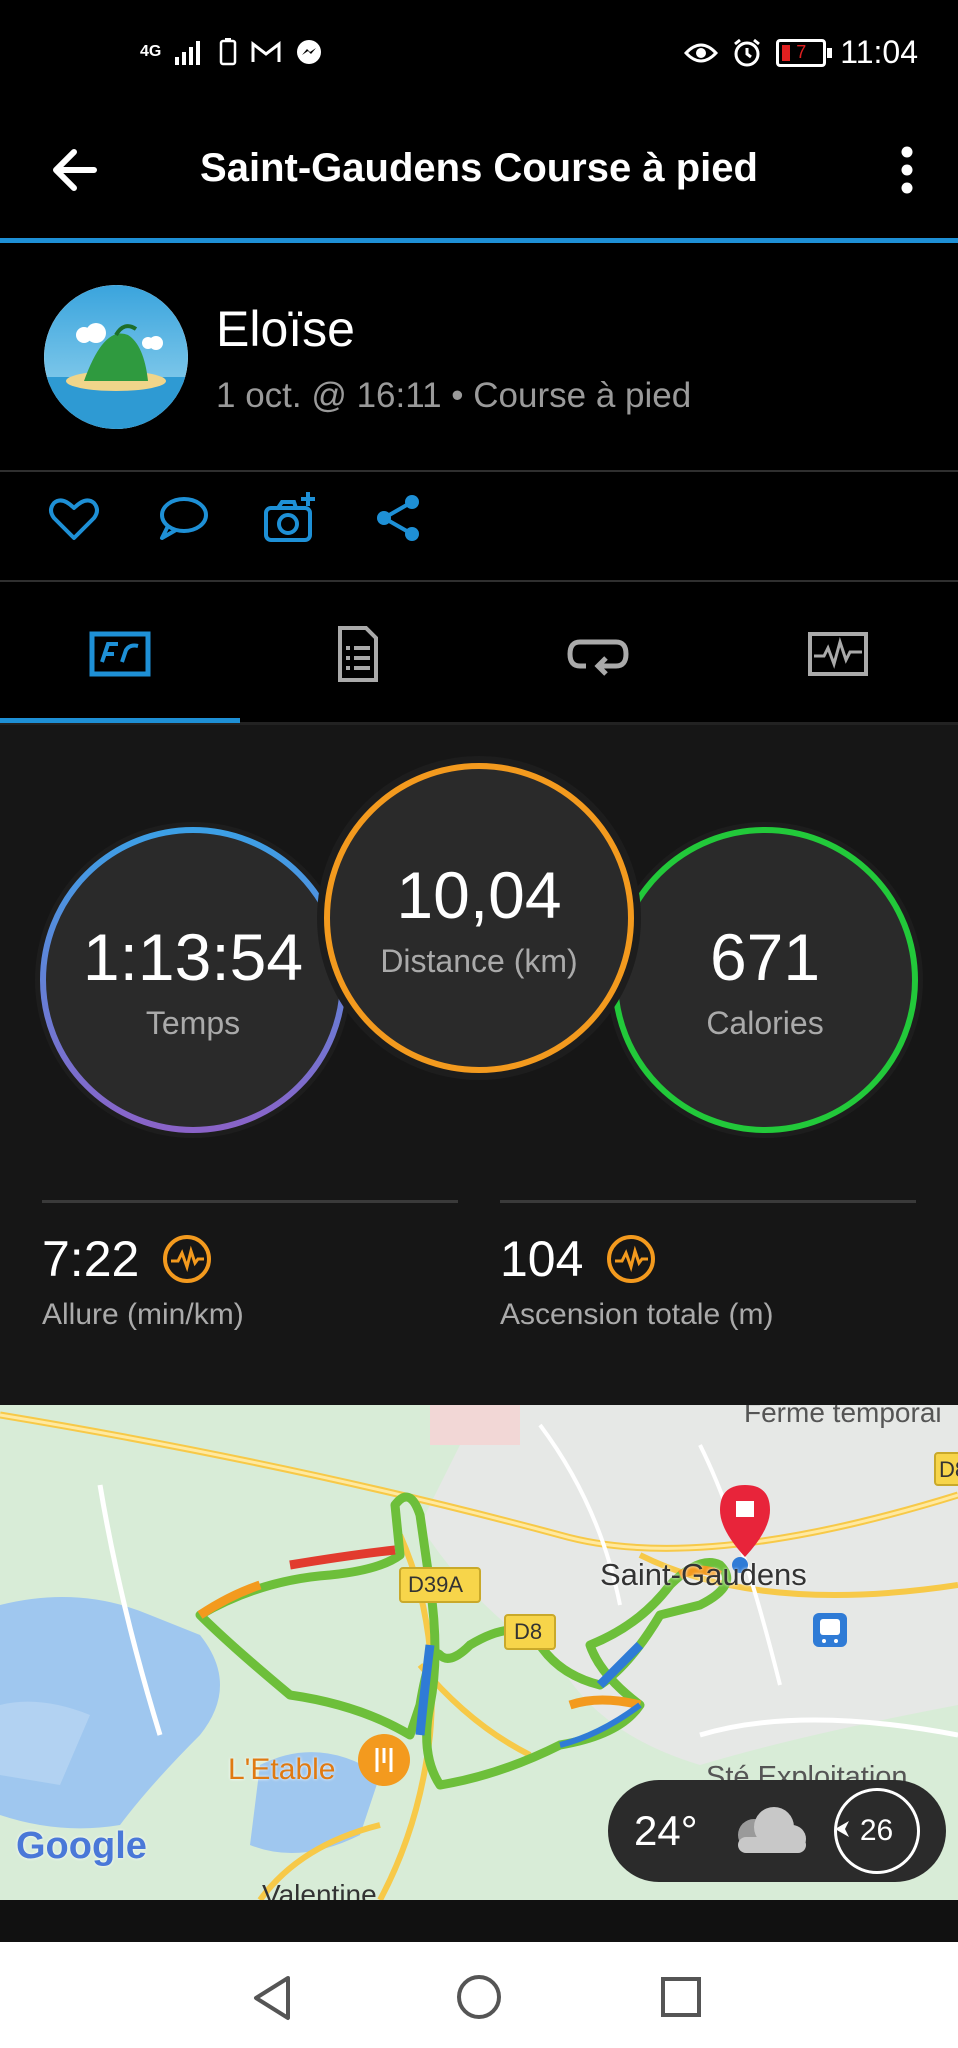 This screenshot has width=958, height=2048. Describe the element at coordinates (666, 1830) in the screenshot. I see `temperature: 24°` at that location.